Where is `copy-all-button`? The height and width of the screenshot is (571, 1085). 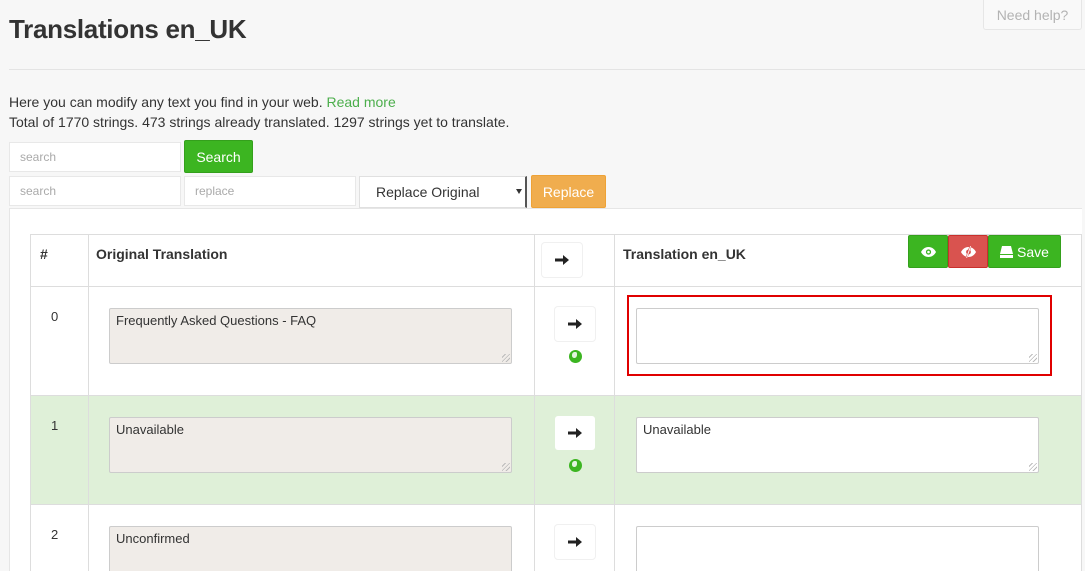
copy-all-button is located at coordinates (562, 260).